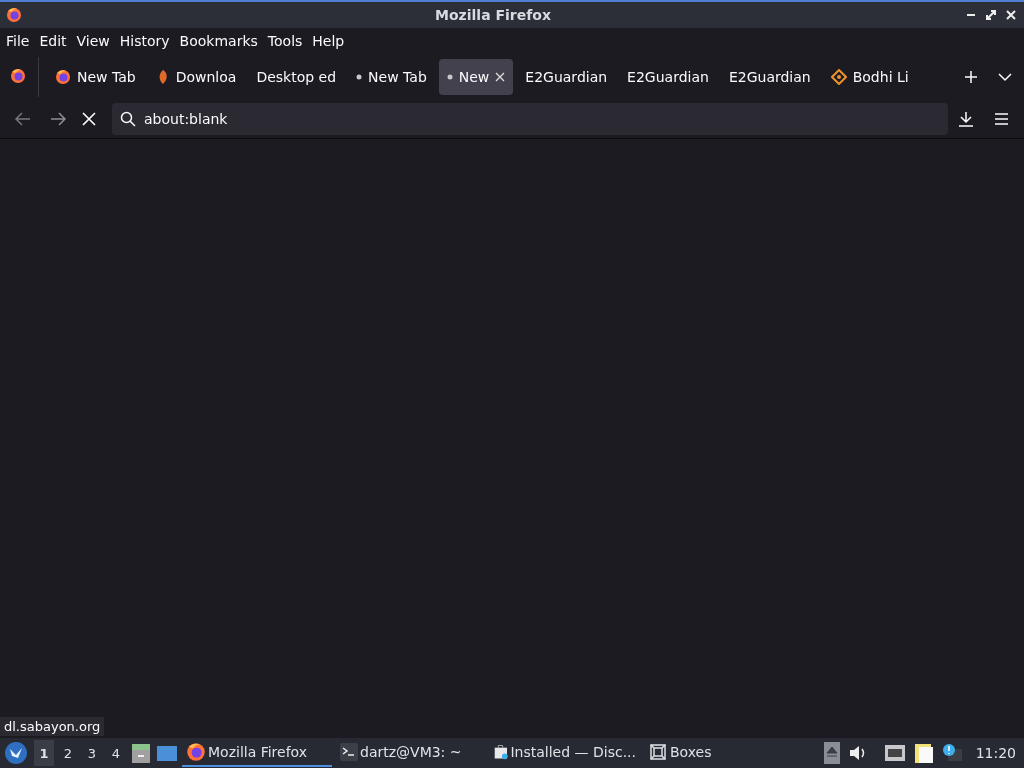 The height and width of the screenshot is (768, 1024). Describe the element at coordinates (58, 119) in the screenshot. I see `forward-icon` at that location.